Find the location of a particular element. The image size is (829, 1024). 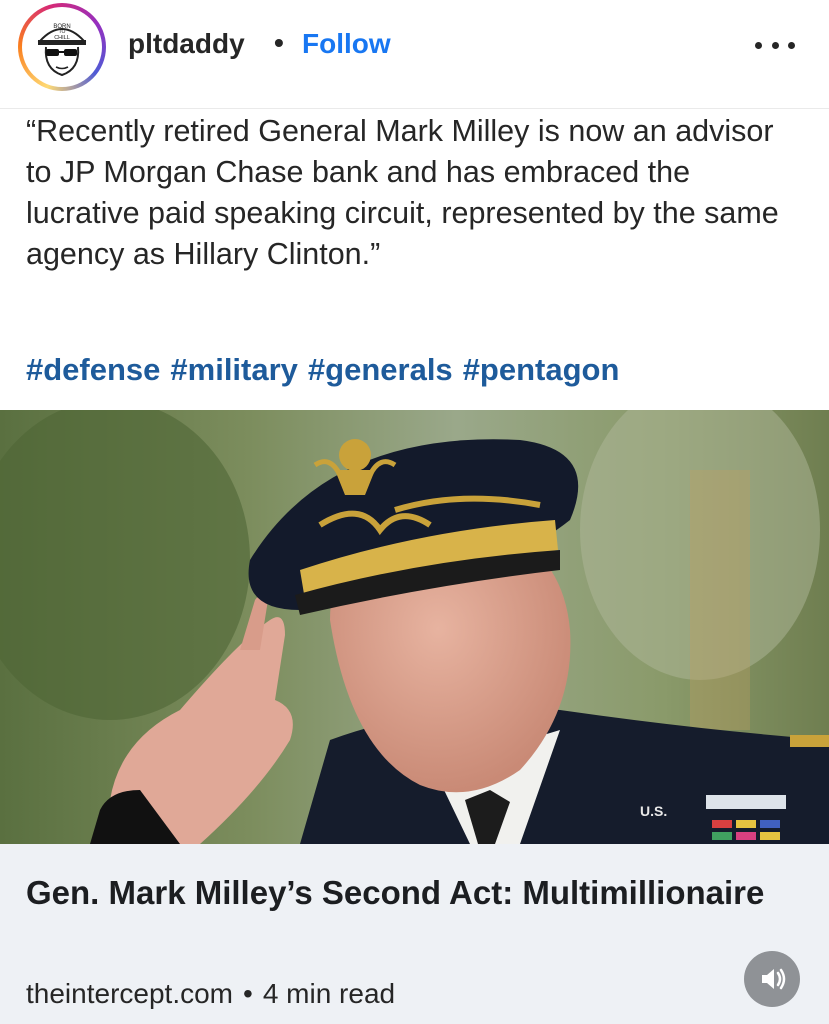

avatar: BORN TO CHILL is located at coordinates (62, 47).